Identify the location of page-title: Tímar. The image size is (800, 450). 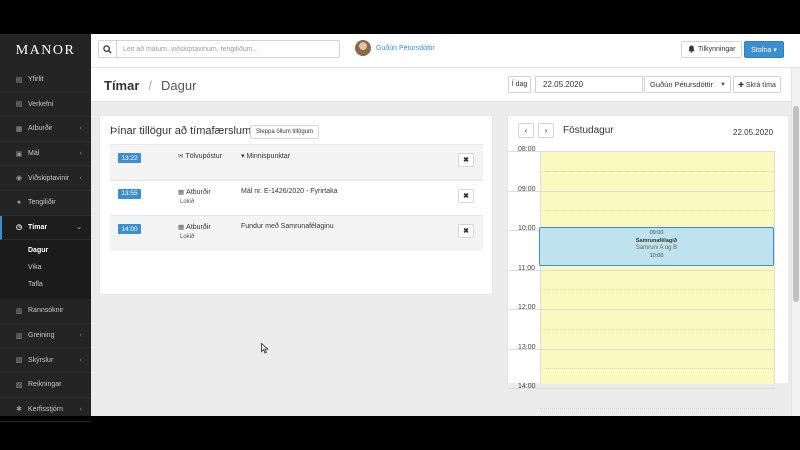
(121, 85).